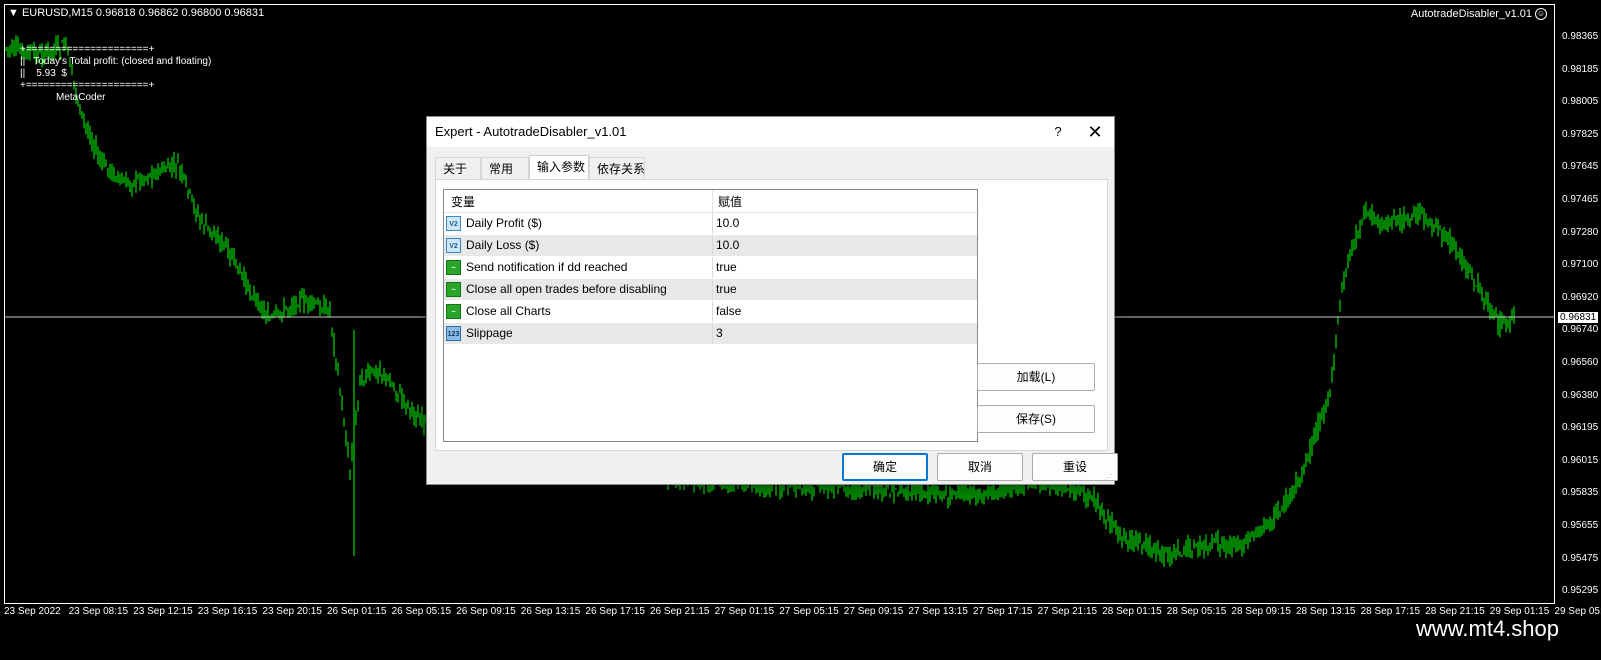  I want to click on price-axis-label: 0.96560, so click(1580, 362).